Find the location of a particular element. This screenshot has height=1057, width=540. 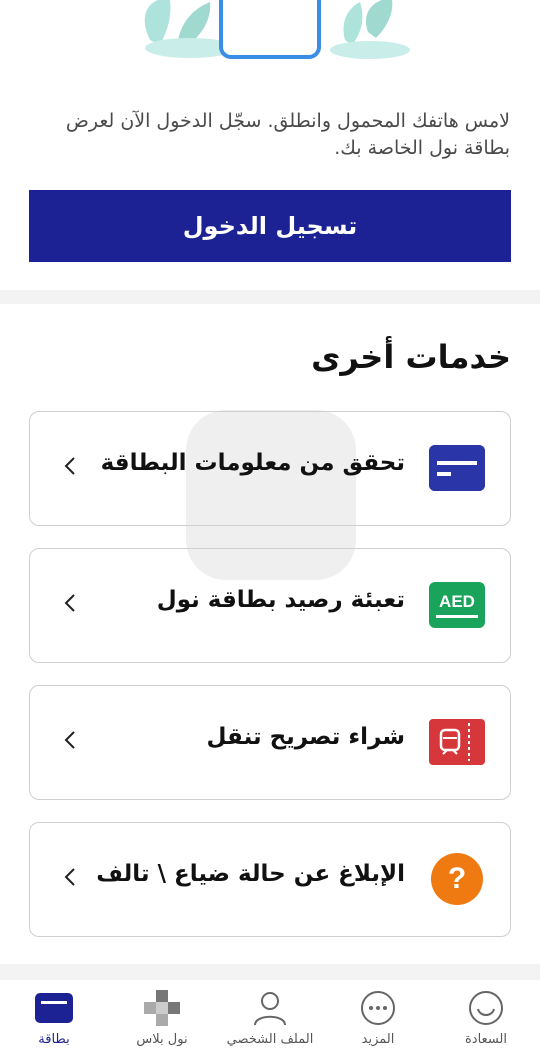

tab-nol-plus: نول بلاس is located at coordinates (162, 1018).